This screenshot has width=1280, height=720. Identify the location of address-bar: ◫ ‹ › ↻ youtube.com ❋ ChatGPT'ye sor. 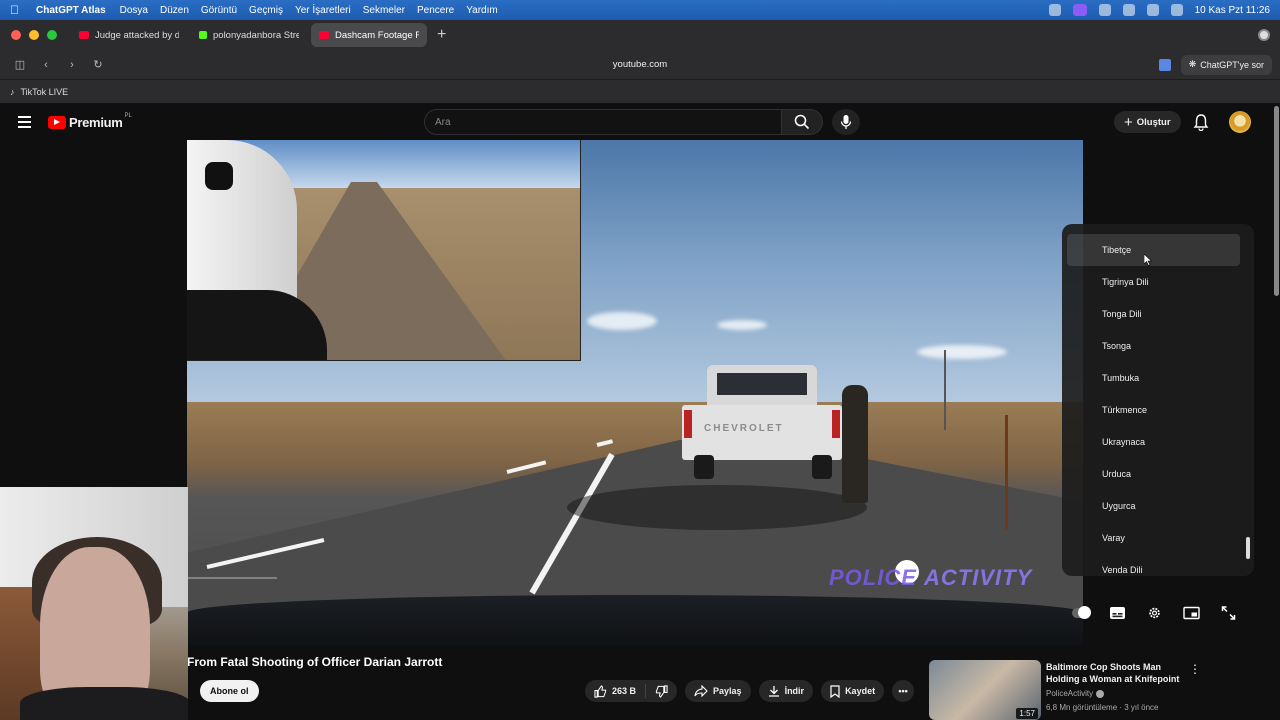
(640, 65).